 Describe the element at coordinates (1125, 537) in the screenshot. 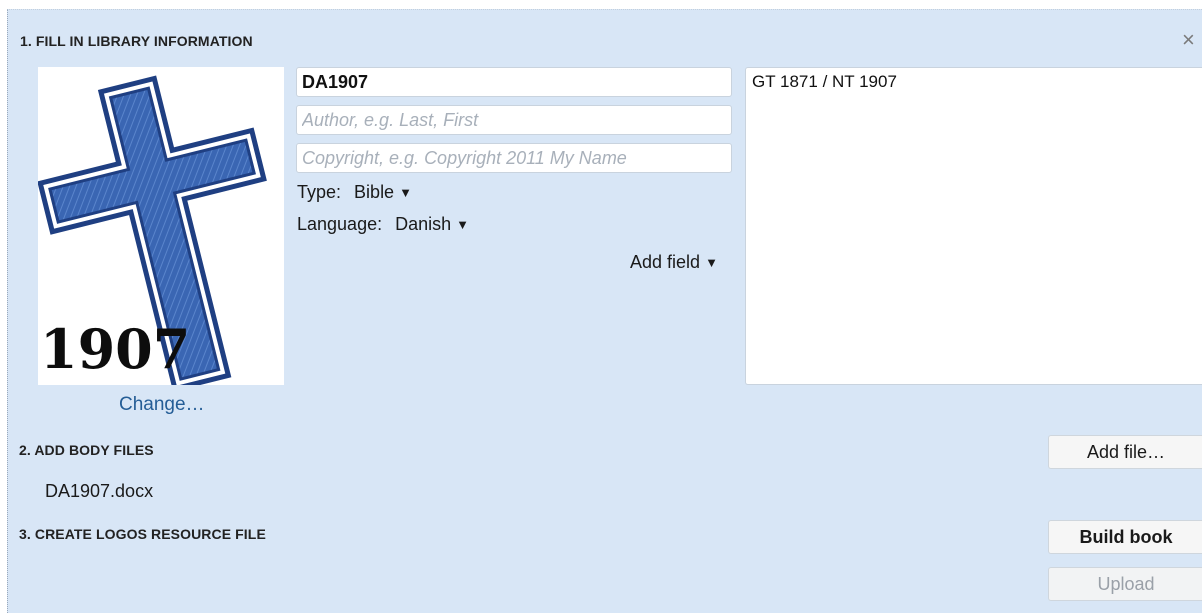

I see `build-book-button: Build book` at that location.